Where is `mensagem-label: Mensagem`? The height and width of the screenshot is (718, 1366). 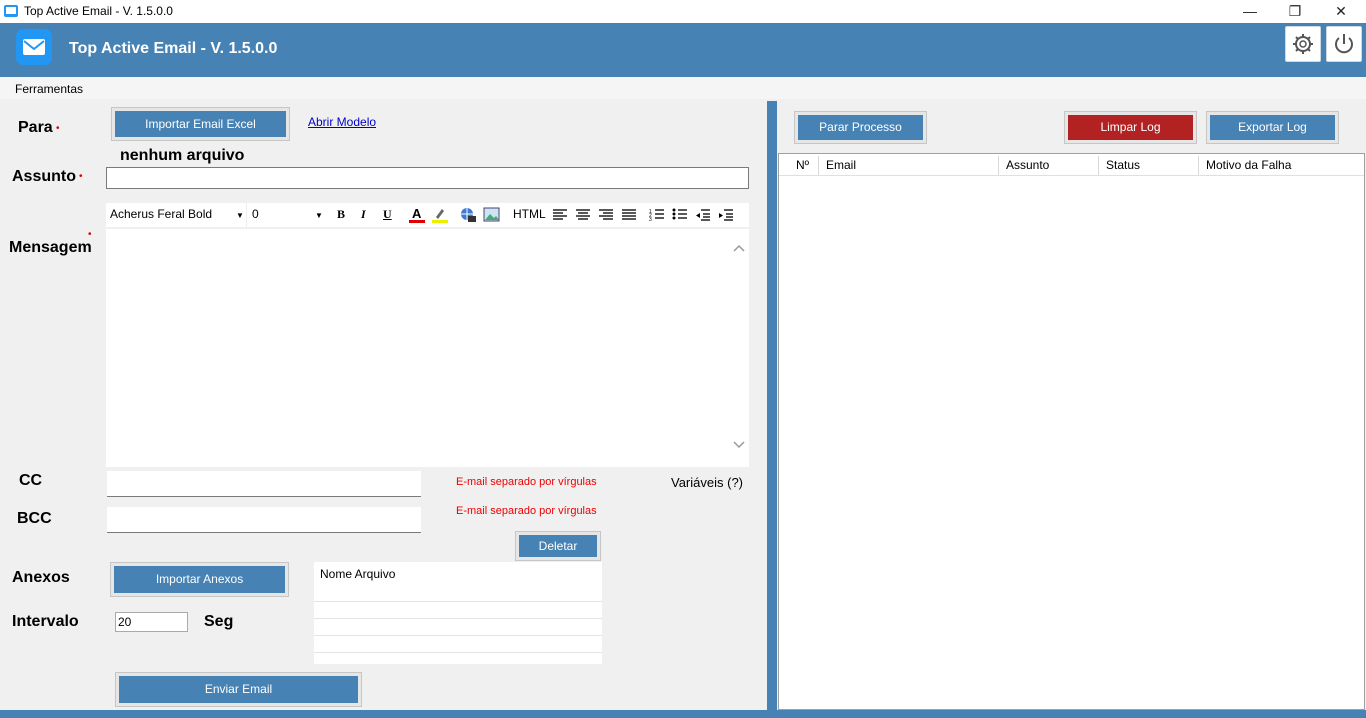 mensagem-label: Mensagem is located at coordinates (50, 247).